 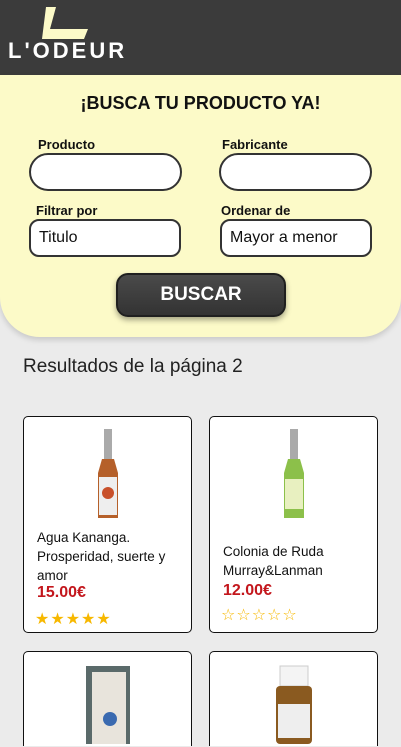 What do you see at coordinates (105, 172) in the screenshot?
I see `producto-input` at bounding box center [105, 172].